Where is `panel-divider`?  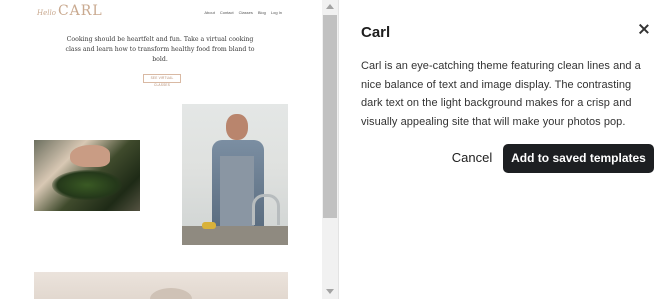 panel-divider is located at coordinates (338, 149).